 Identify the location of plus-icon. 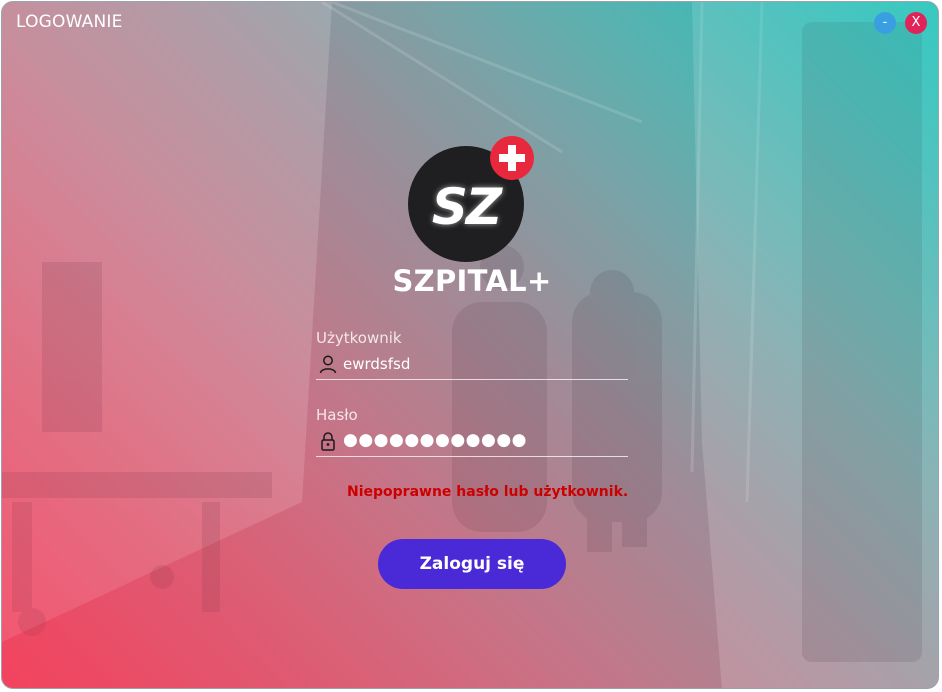
(512, 158).